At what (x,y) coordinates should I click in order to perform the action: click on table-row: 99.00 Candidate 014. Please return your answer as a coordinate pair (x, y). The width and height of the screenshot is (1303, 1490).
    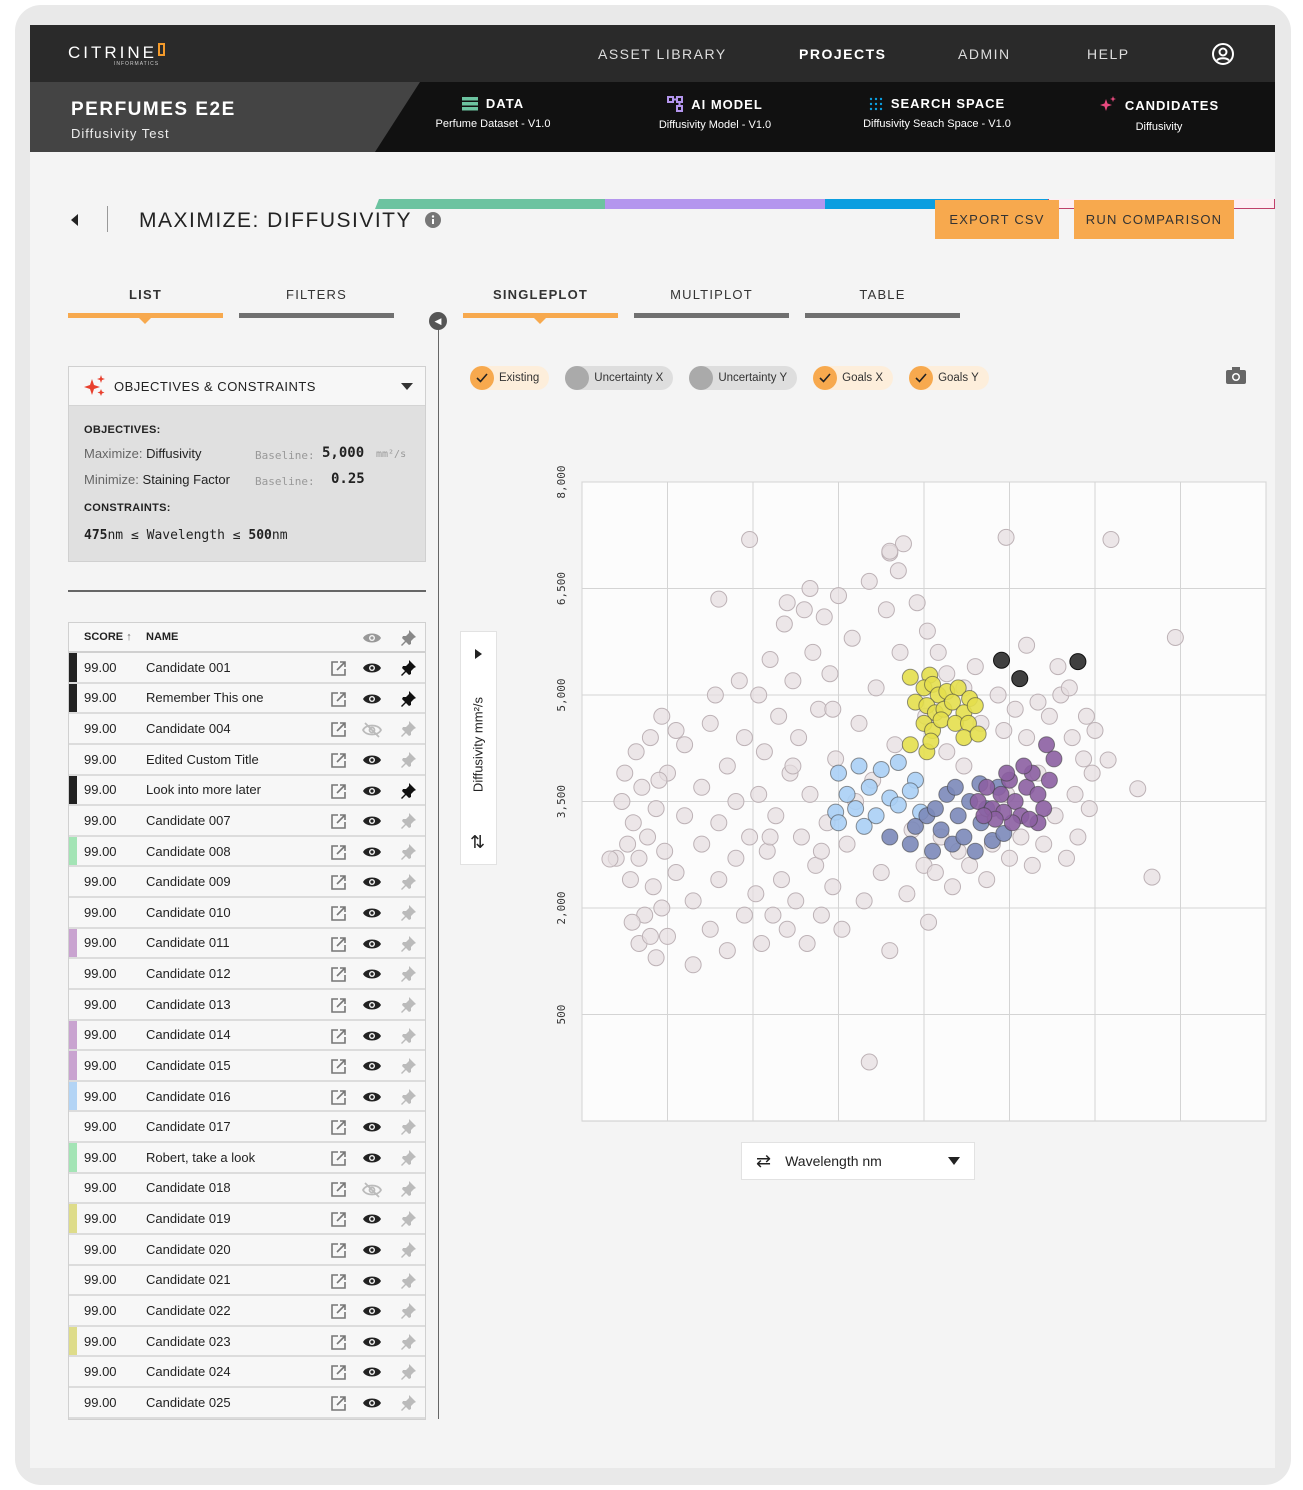
    Looking at the image, I should click on (247, 1036).